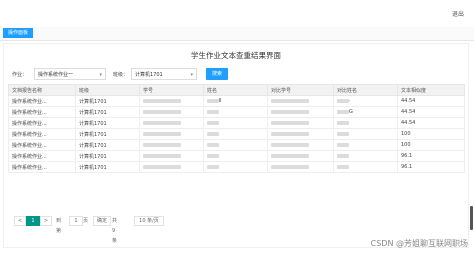 The width and height of the screenshot is (474, 253). What do you see at coordinates (20, 75) in the screenshot?
I see `homework-label: 作业：` at bounding box center [20, 75].